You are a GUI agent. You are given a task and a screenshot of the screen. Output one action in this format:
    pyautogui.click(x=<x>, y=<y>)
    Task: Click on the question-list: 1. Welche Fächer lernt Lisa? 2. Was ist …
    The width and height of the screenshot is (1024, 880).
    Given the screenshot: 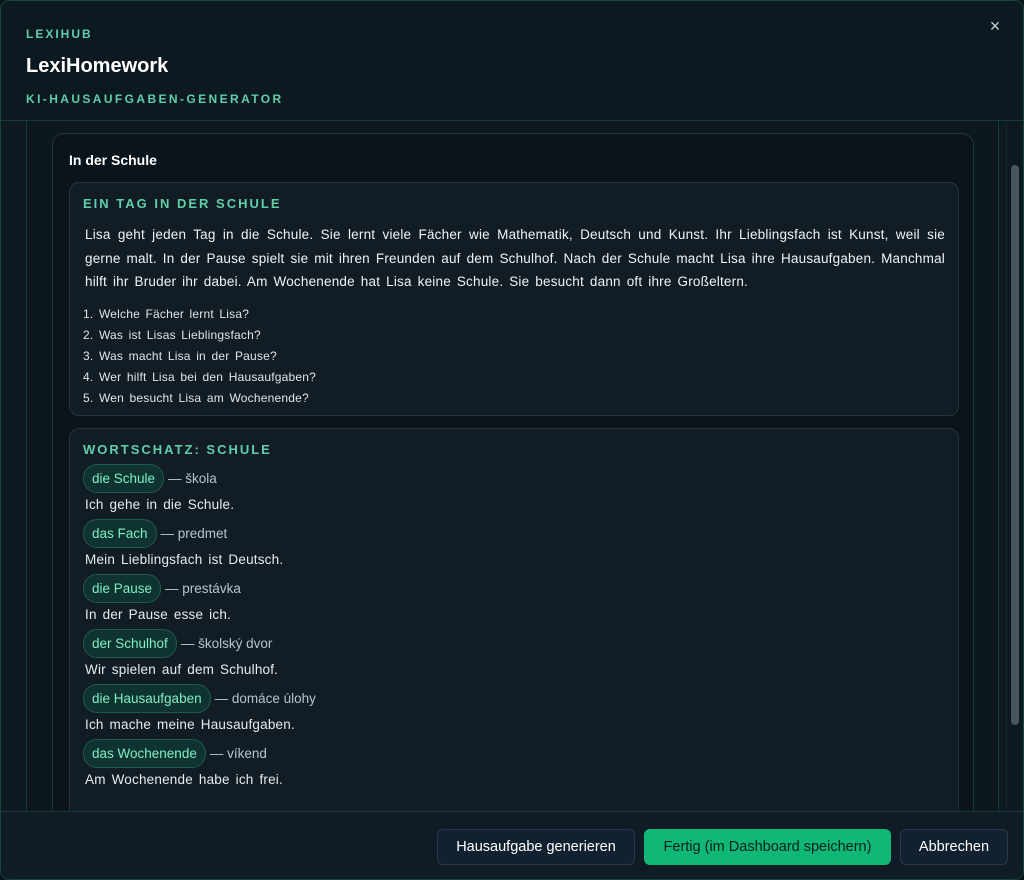 What is the action you would take?
    pyautogui.click(x=514, y=356)
    